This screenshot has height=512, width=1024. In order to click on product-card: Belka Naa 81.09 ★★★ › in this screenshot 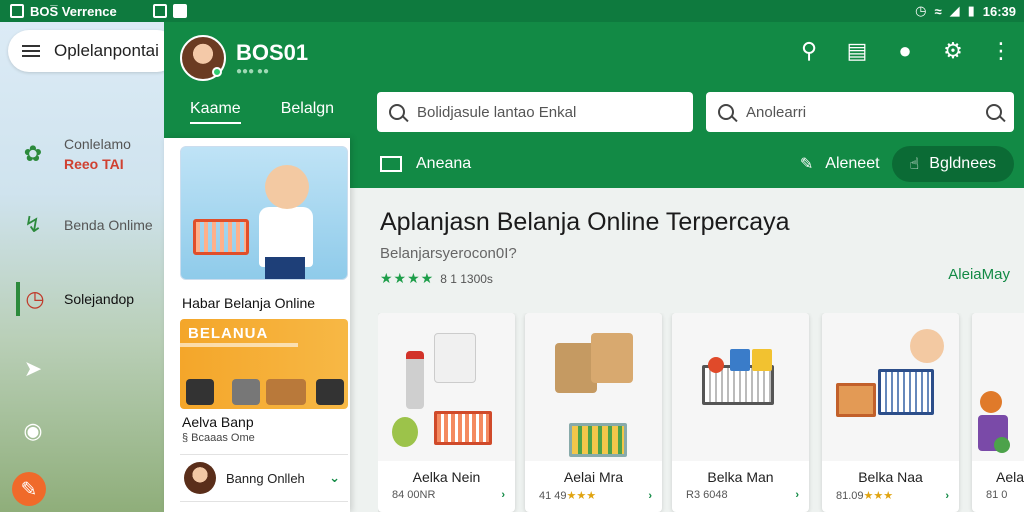, I will do `click(890, 412)`.